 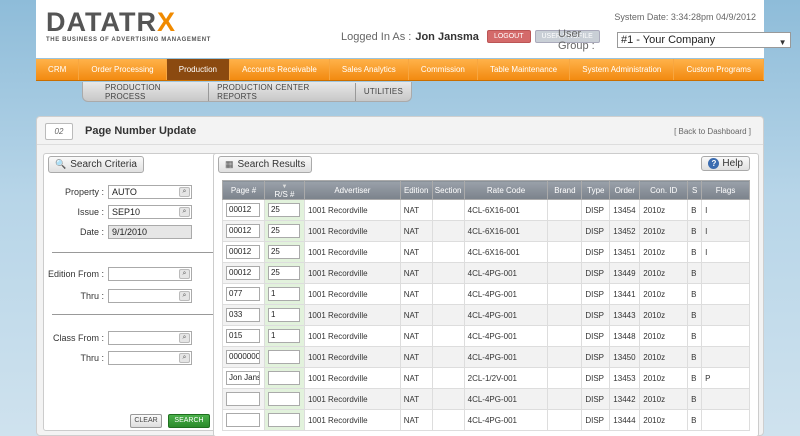 I want to click on user-group-select: #1 - Your Company ▼, so click(x=704, y=40).